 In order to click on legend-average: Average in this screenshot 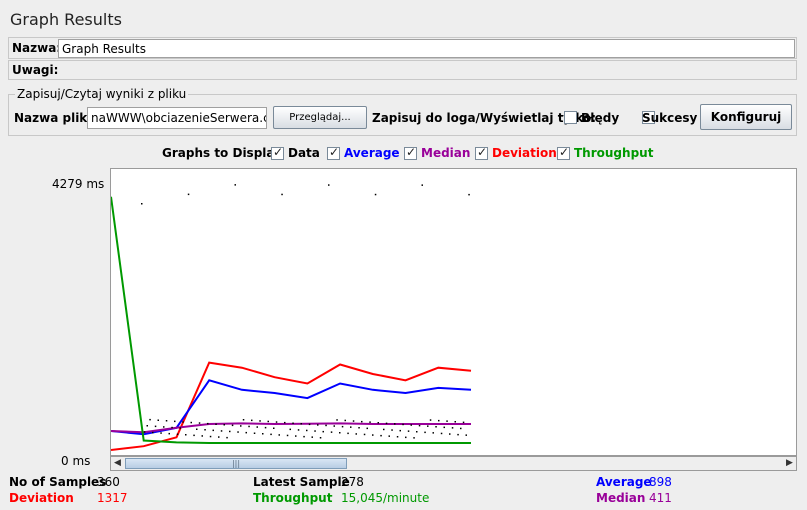, I will do `click(363, 152)`.